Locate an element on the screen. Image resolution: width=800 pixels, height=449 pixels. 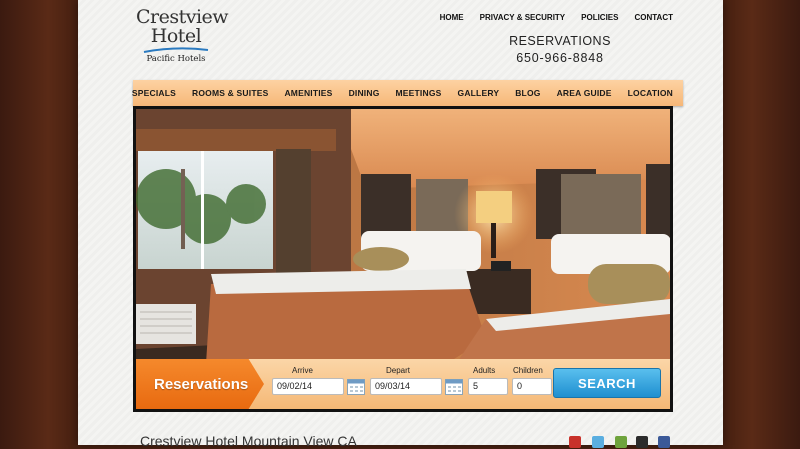
reservations-label: RESERVATIONS is located at coordinates (560, 41).